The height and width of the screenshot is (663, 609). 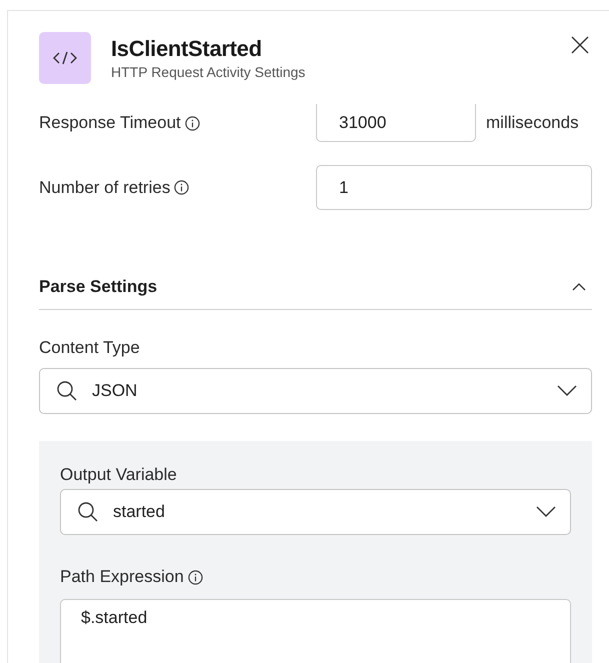 What do you see at coordinates (89, 348) in the screenshot?
I see `field-label: Content Type` at bounding box center [89, 348].